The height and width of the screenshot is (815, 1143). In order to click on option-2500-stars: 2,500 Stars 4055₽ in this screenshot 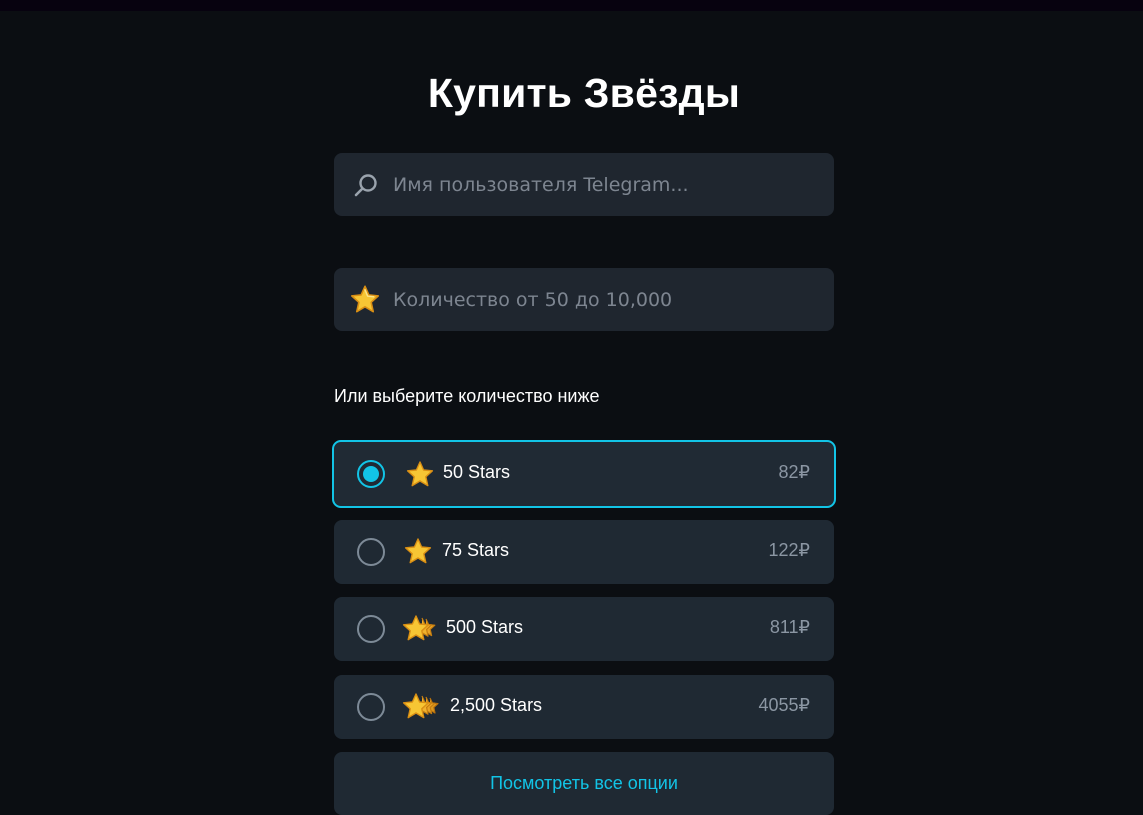, I will do `click(584, 707)`.